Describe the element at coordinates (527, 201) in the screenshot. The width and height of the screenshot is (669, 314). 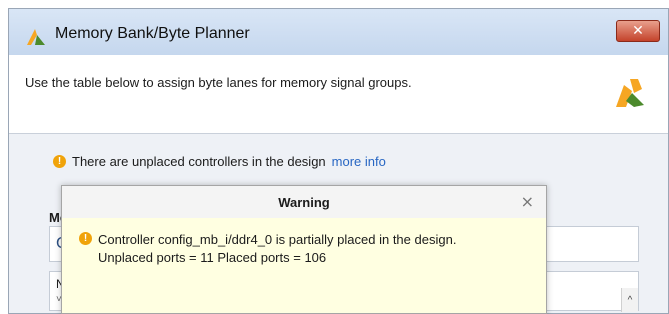
I see `dialog-close-icon: ×` at that location.